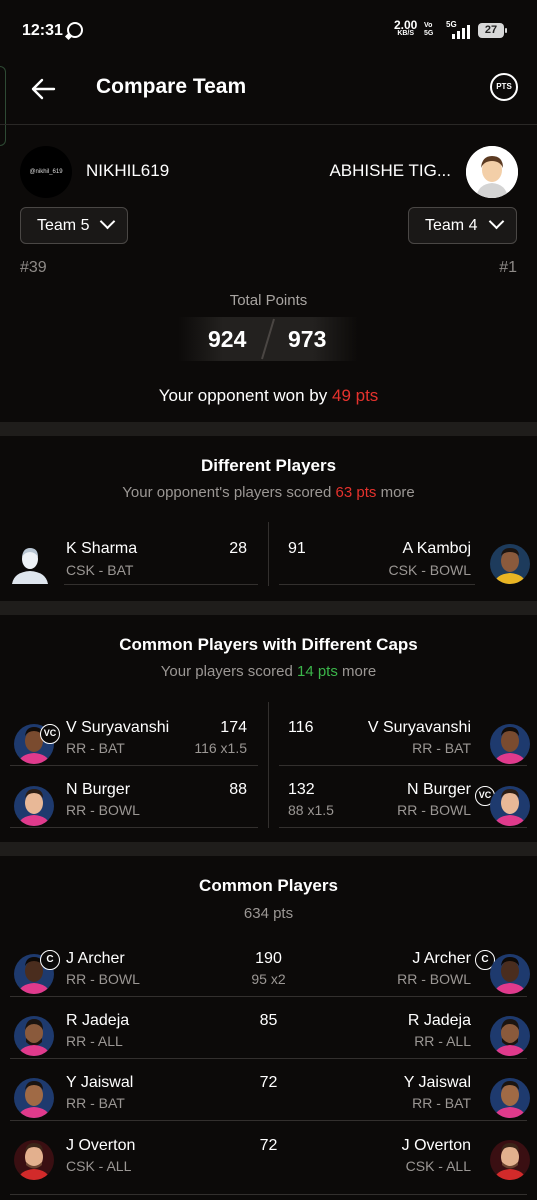 This screenshot has width=537, height=1200. What do you see at coordinates (268, 124) in the screenshot?
I see `header-divider` at bounding box center [268, 124].